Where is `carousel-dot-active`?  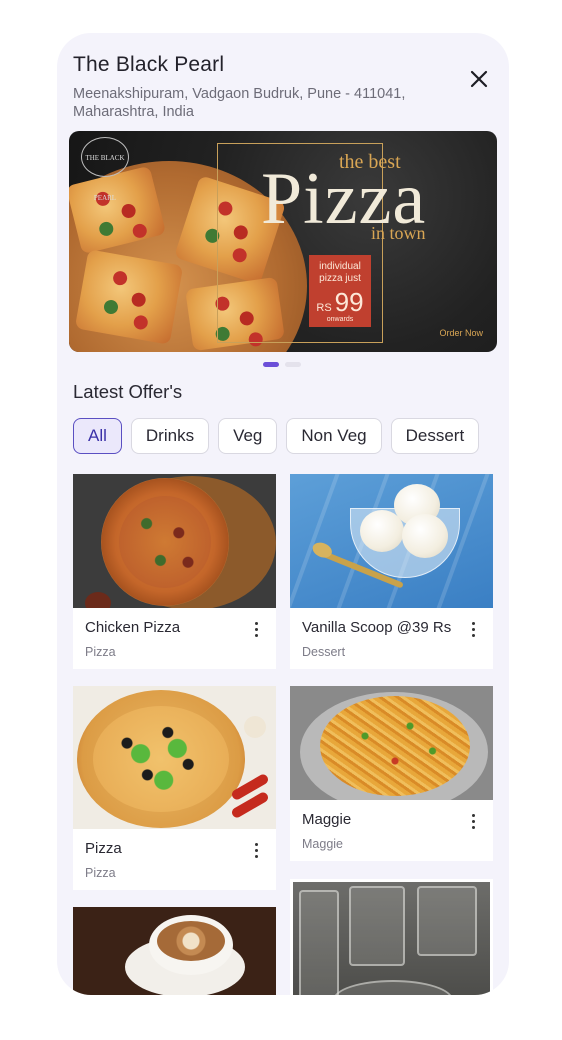 carousel-dot-active is located at coordinates (271, 364).